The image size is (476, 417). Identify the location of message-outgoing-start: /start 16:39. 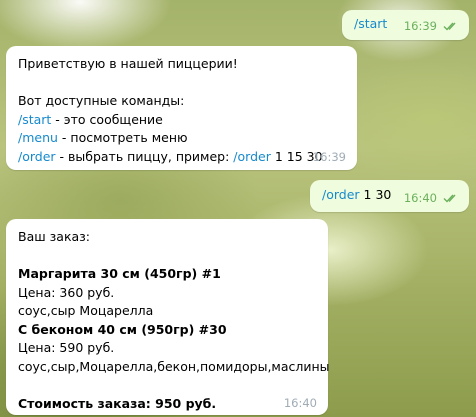
(405, 25).